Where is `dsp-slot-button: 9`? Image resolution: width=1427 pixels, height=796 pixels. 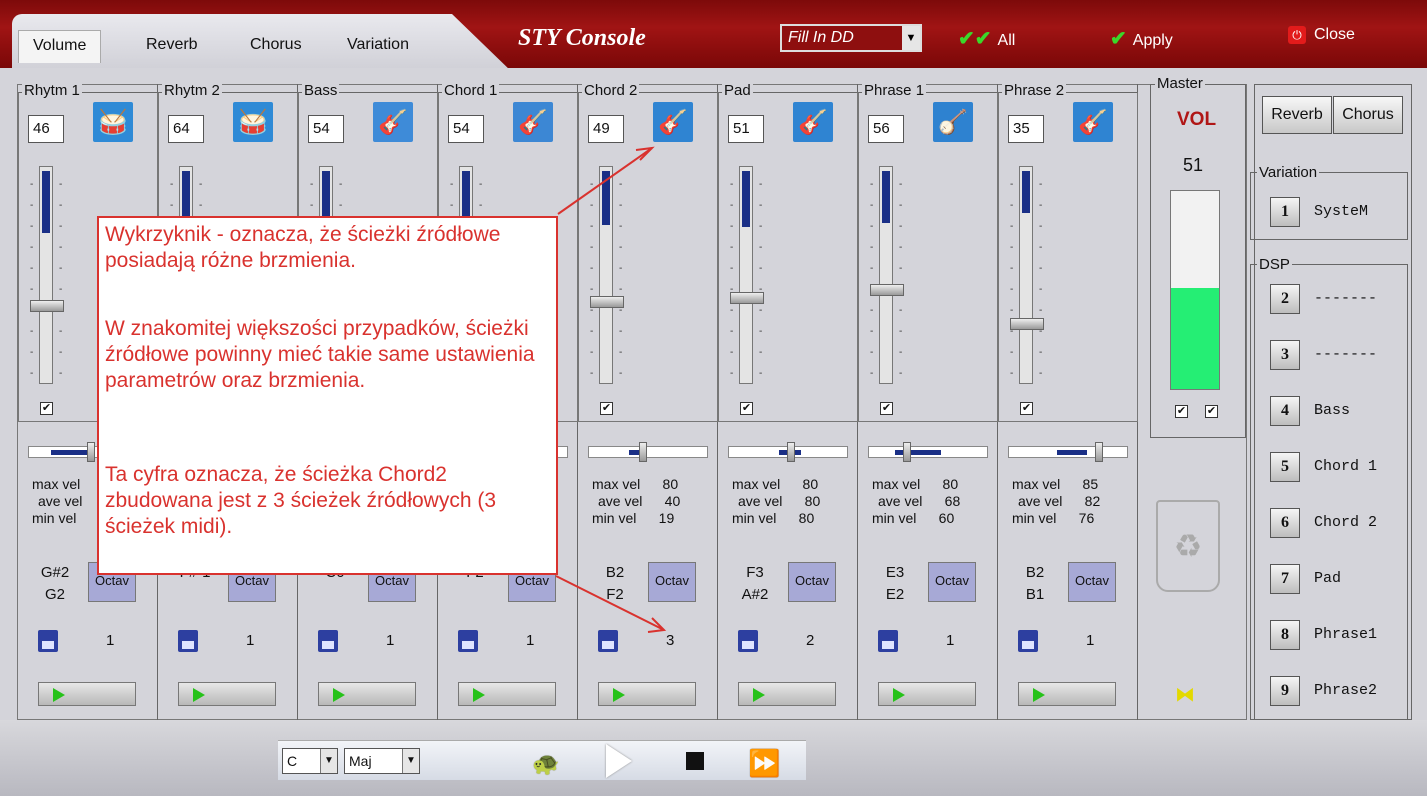
dsp-slot-button: 9 is located at coordinates (1285, 691).